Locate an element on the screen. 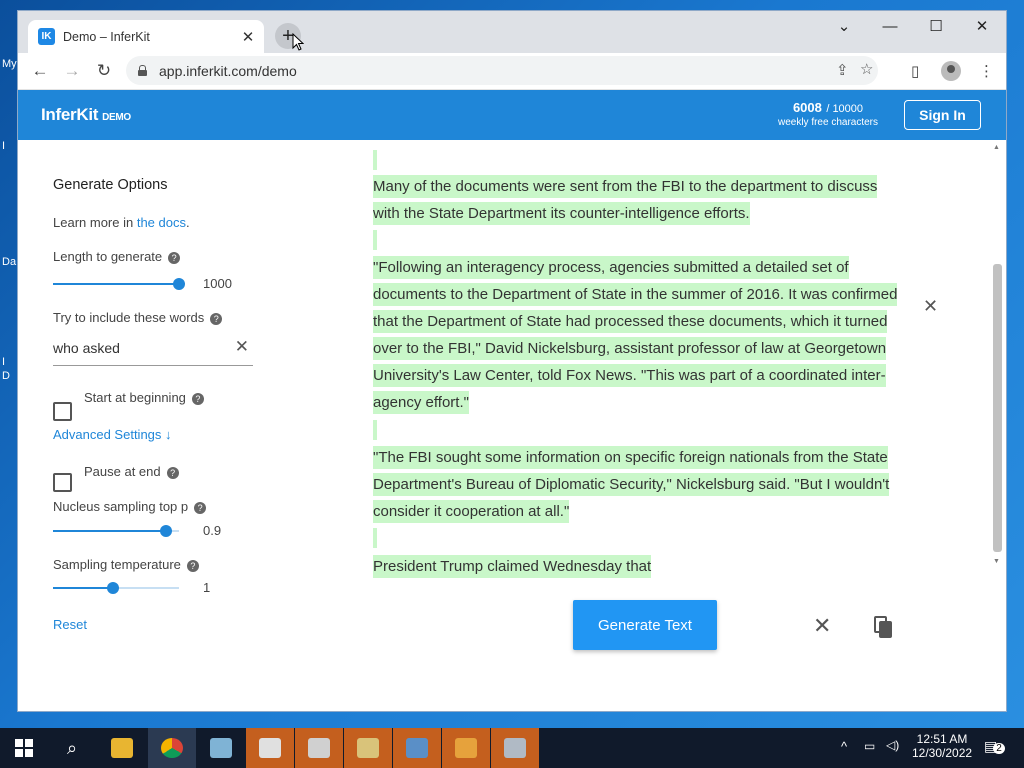  network-app-icon is located at coordinates (515, 748).